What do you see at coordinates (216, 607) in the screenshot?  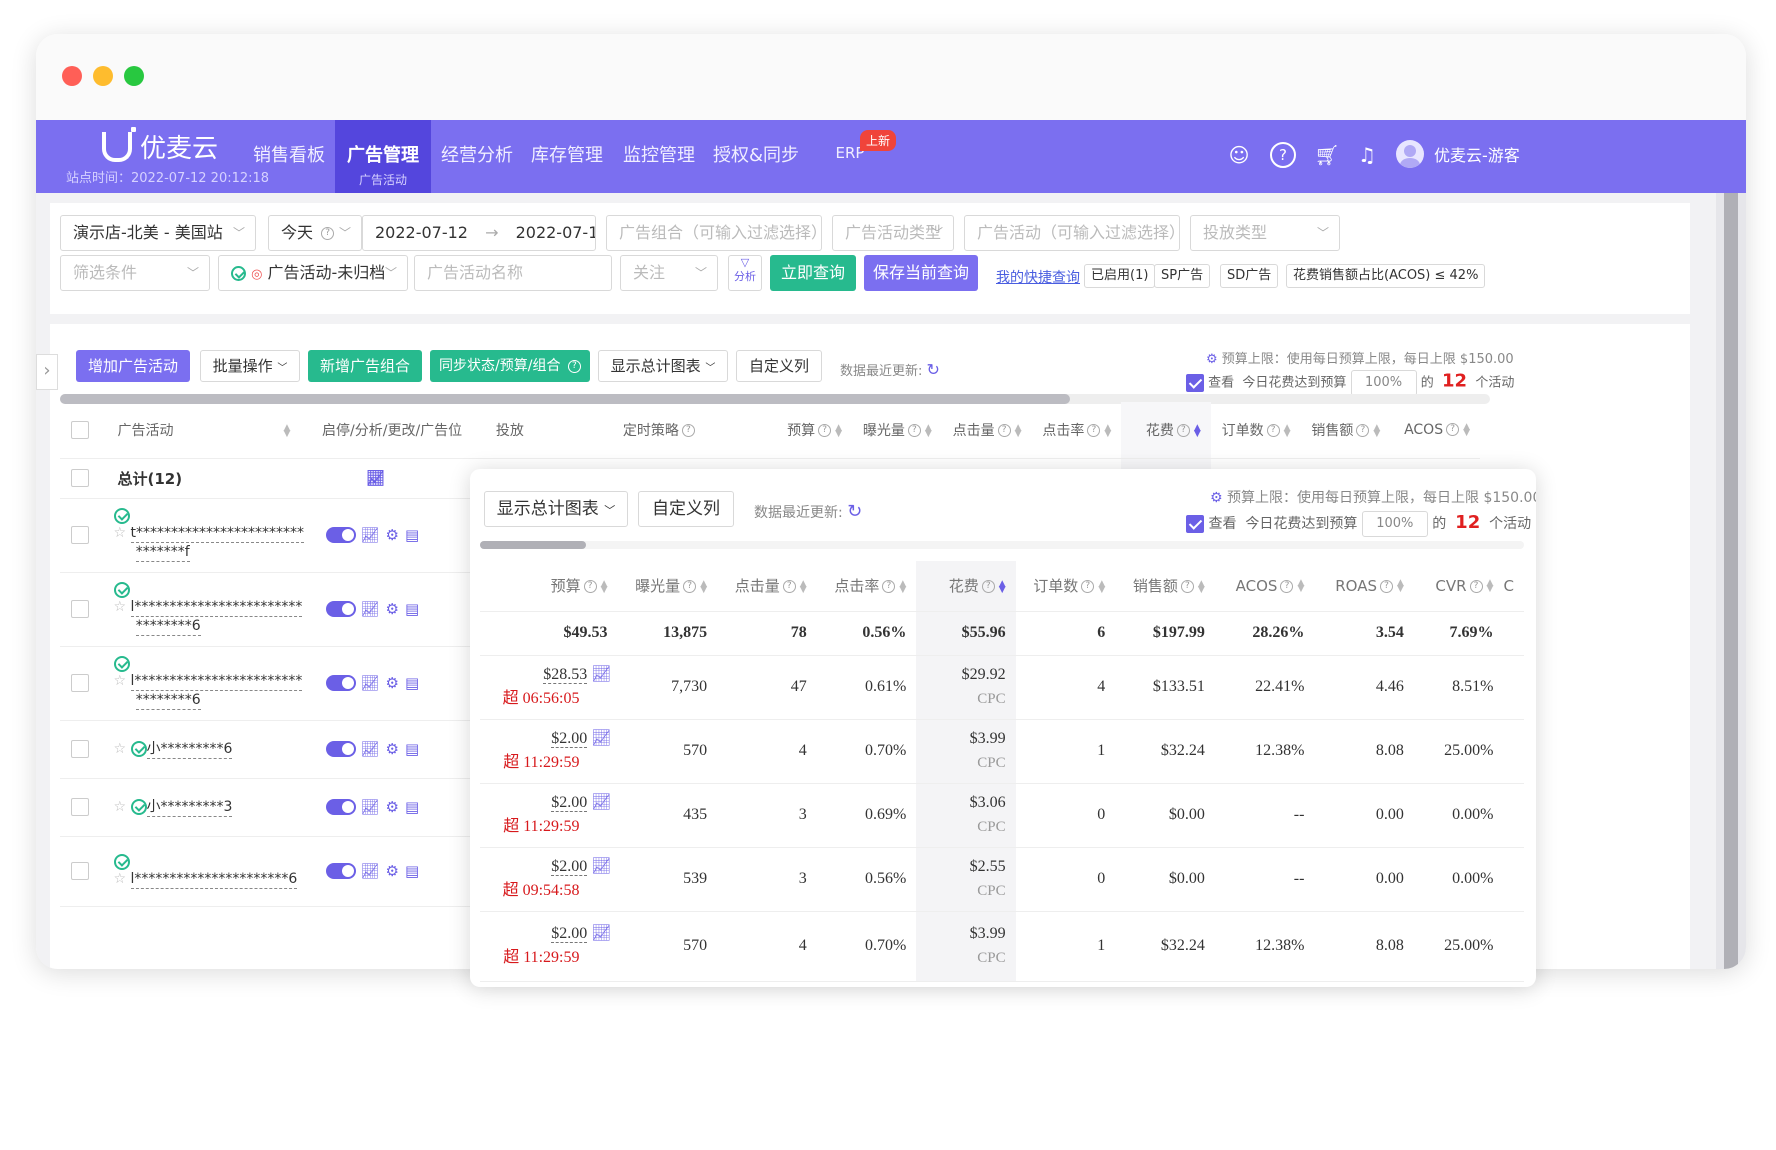 I see `campaign-name: l************************` at bounding box center [216, 607].